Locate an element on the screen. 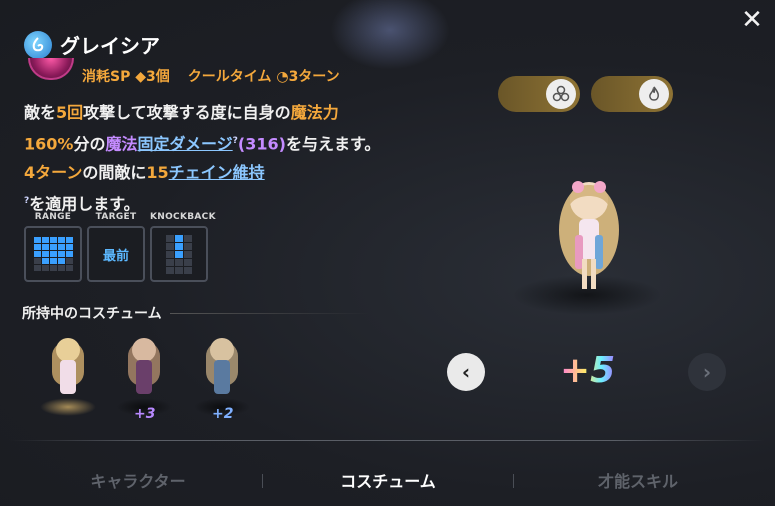 The width and height of the screenshot is (775, 506). tab-costume: コスチューム is located at coordinates (388, 480).